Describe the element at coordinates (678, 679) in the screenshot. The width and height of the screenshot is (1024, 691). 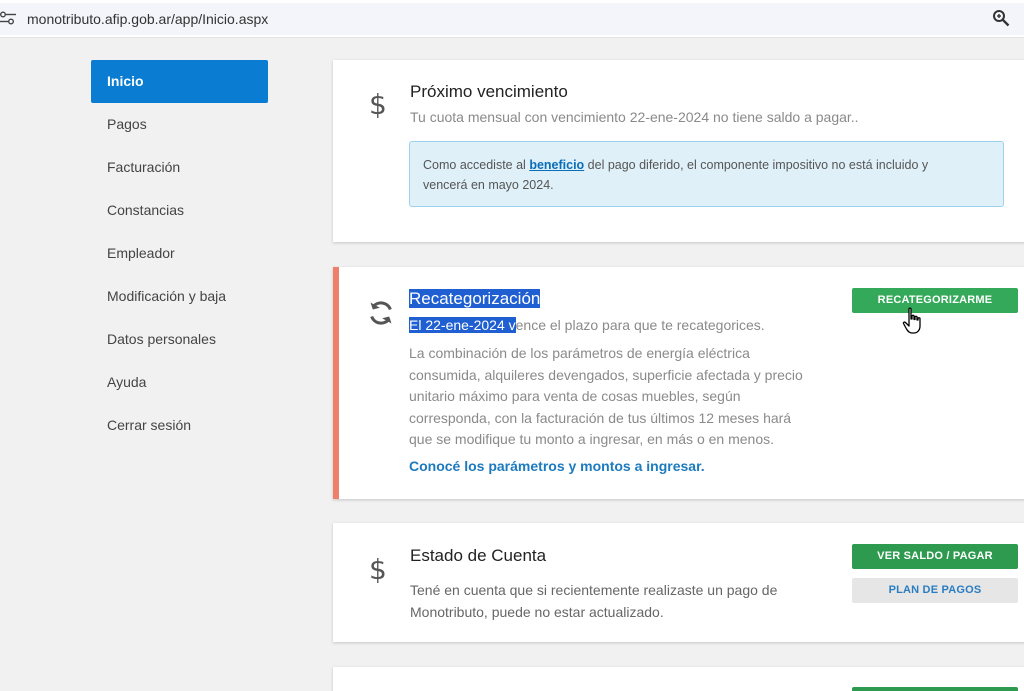
I see `next-card` at that location.